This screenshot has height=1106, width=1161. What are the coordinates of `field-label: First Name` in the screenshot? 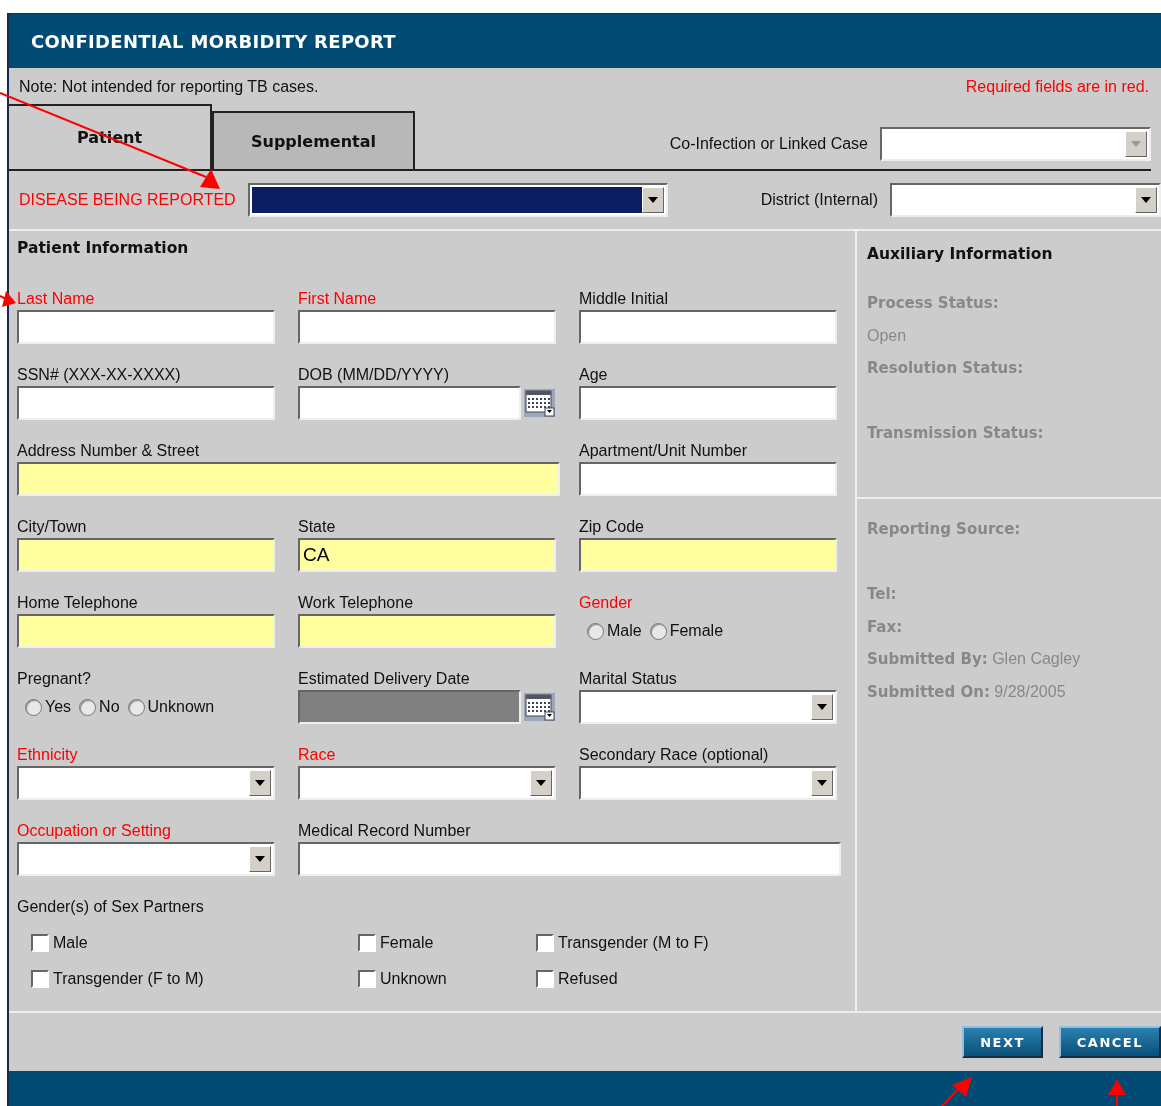 It's located at (338, 299).